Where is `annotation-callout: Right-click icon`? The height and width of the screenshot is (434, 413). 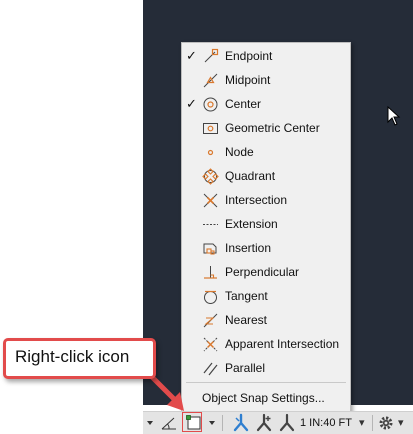
annotation-callout: Right-click icon is located at coordinates (79, 358).